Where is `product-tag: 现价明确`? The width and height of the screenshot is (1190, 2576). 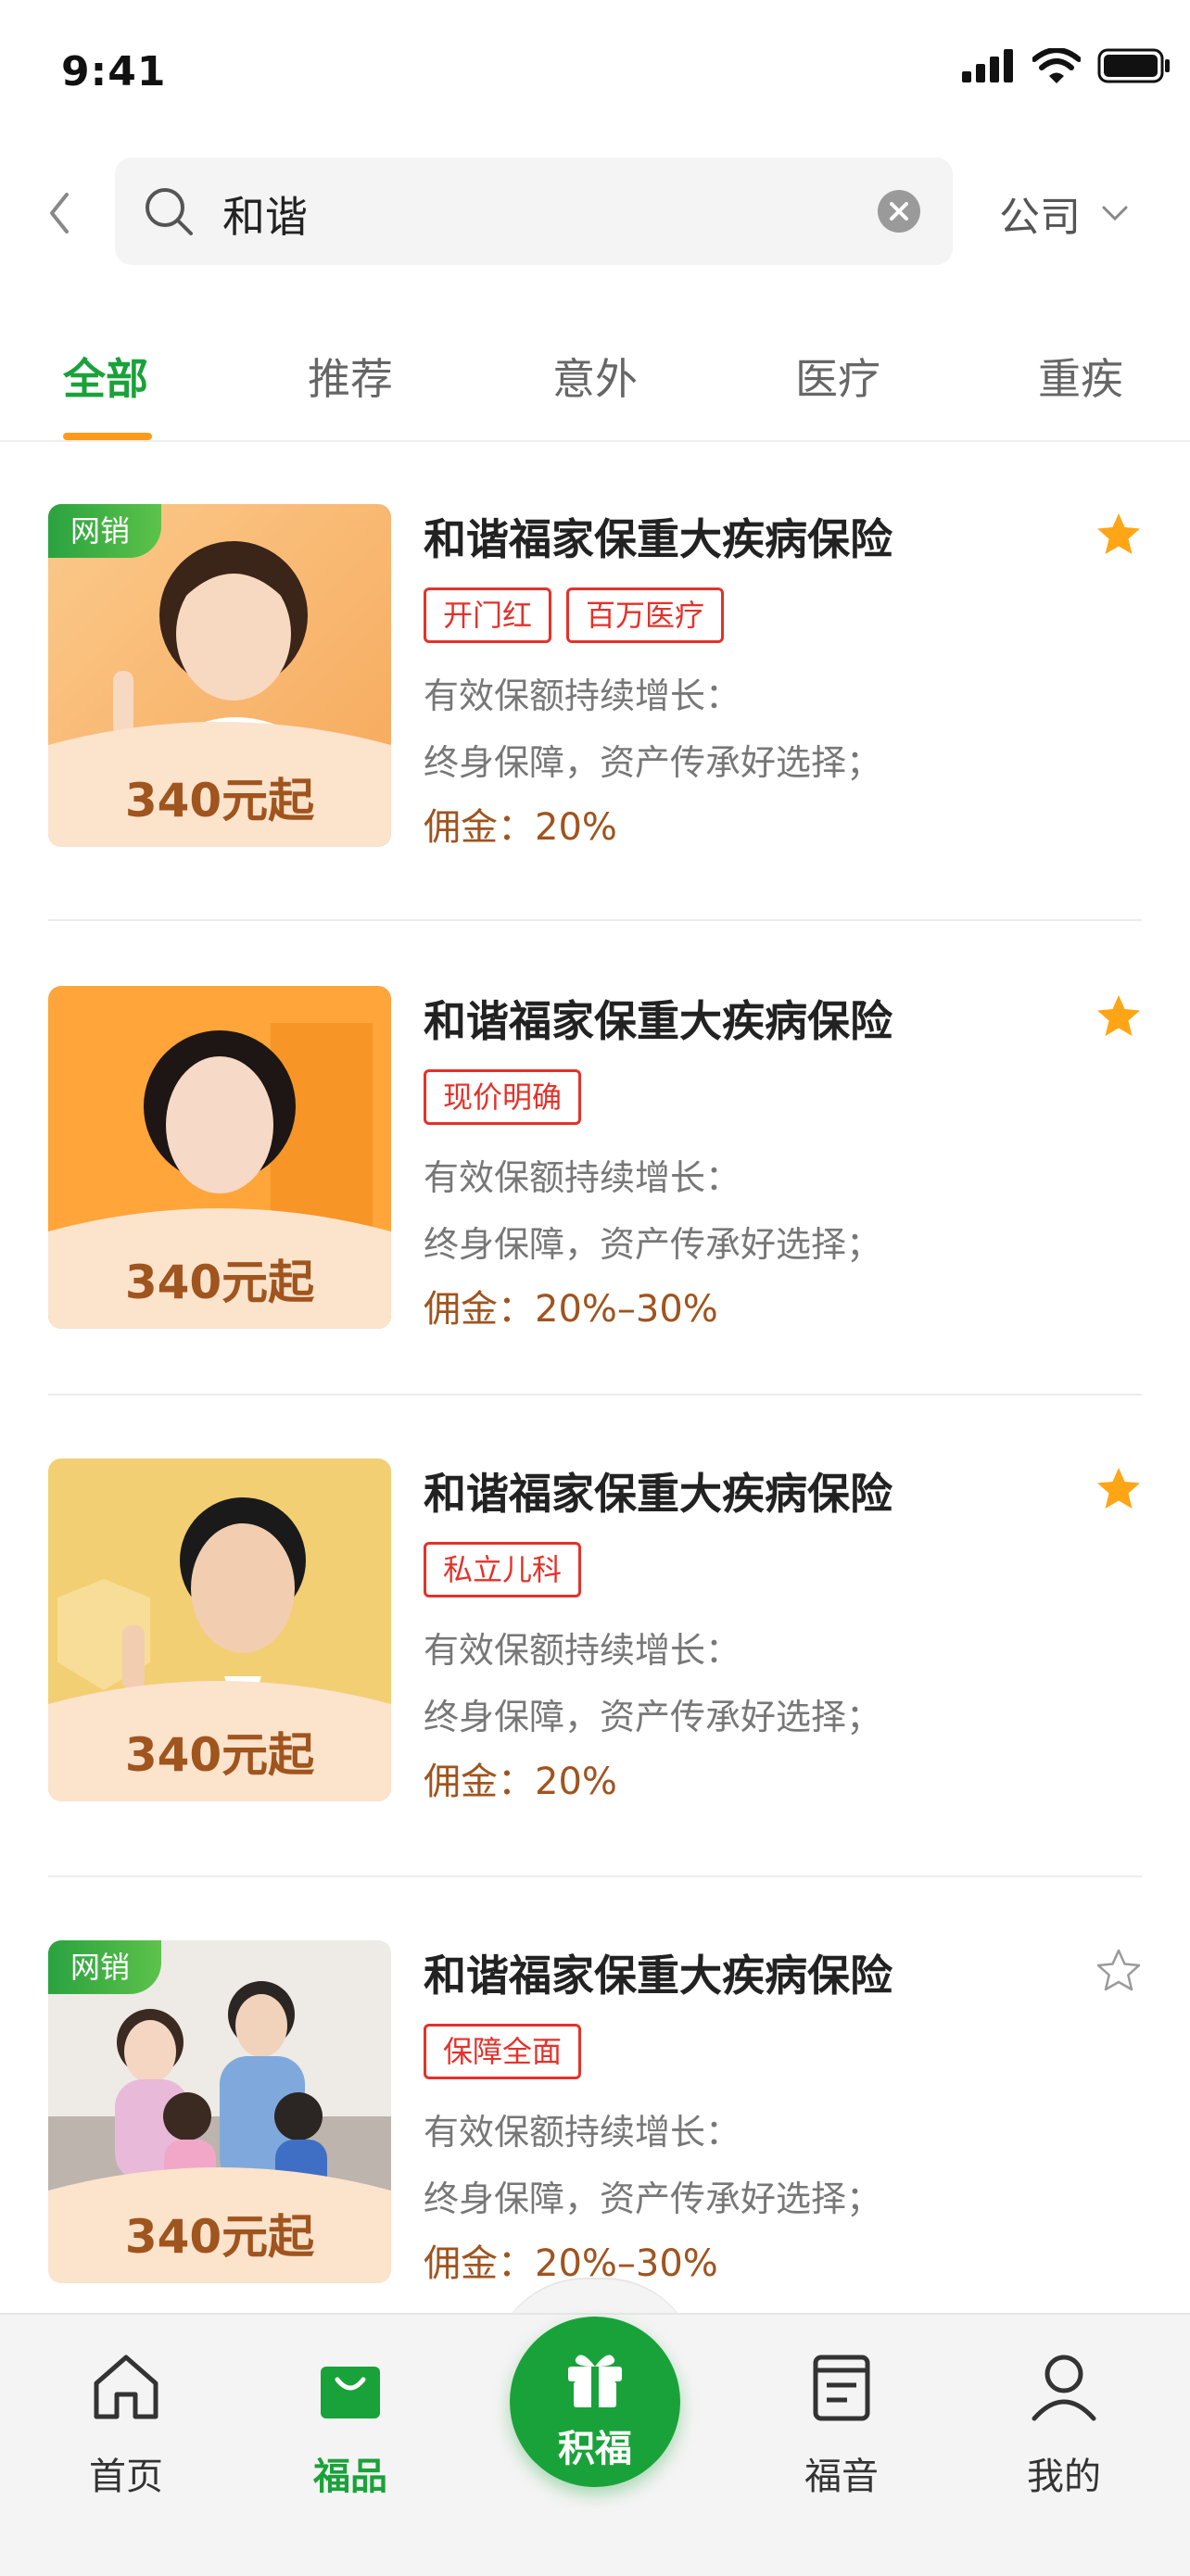
product-tag: 现价明确 is located at coordinates (503, 1097).